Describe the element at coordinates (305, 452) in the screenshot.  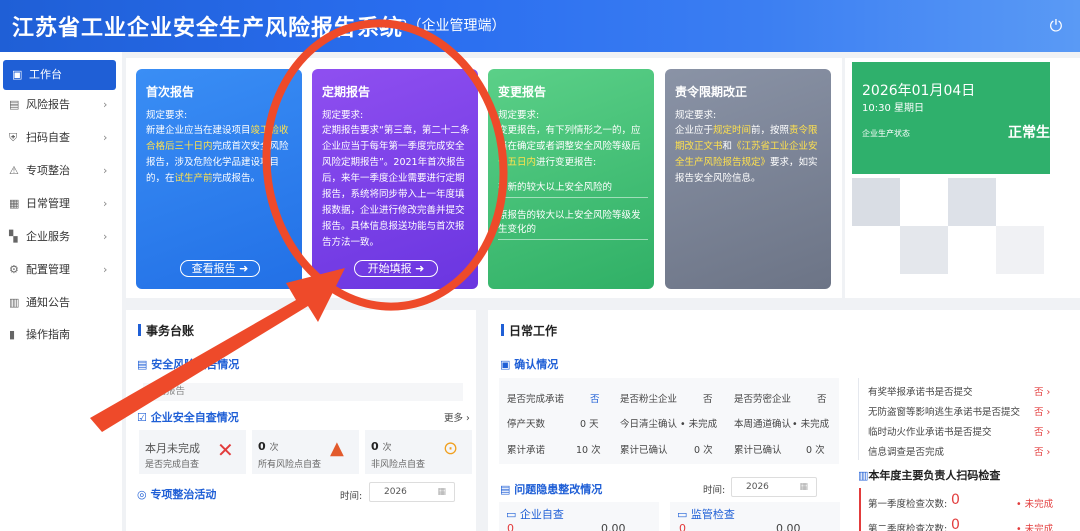
I see `stat-card-all-points: 0 次 所有风险点自查 ▲` at that location.